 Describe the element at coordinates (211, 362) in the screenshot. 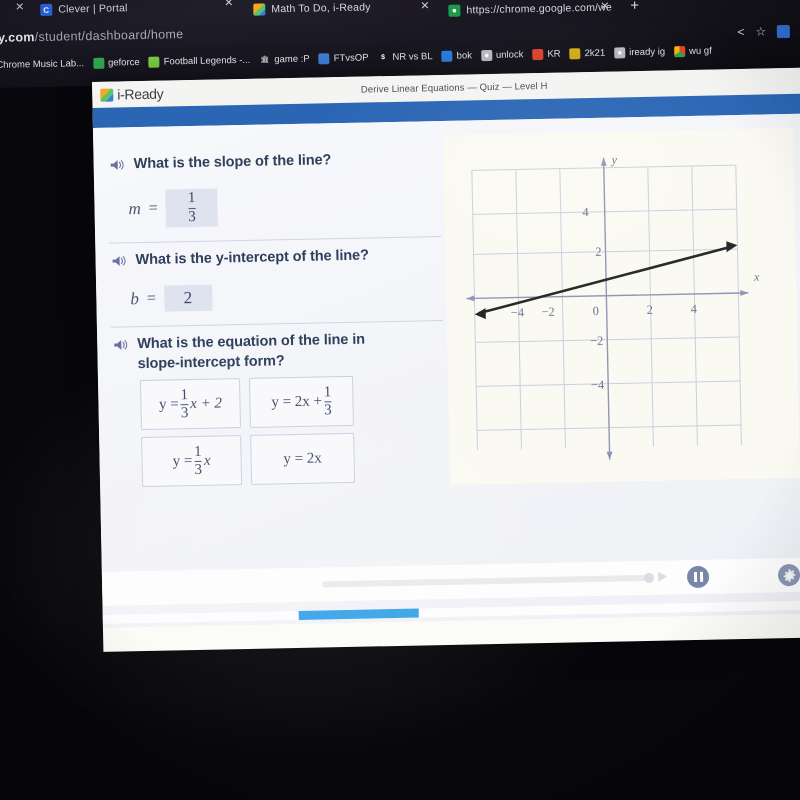

I see `question-text-line2: slope-intercept form?` at that location.